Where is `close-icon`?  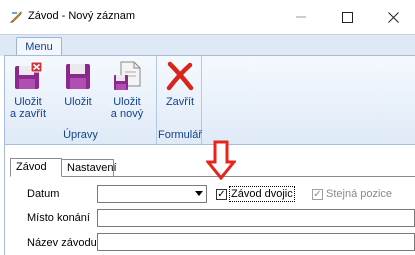
close-icon is located at coordinates (393, 17).